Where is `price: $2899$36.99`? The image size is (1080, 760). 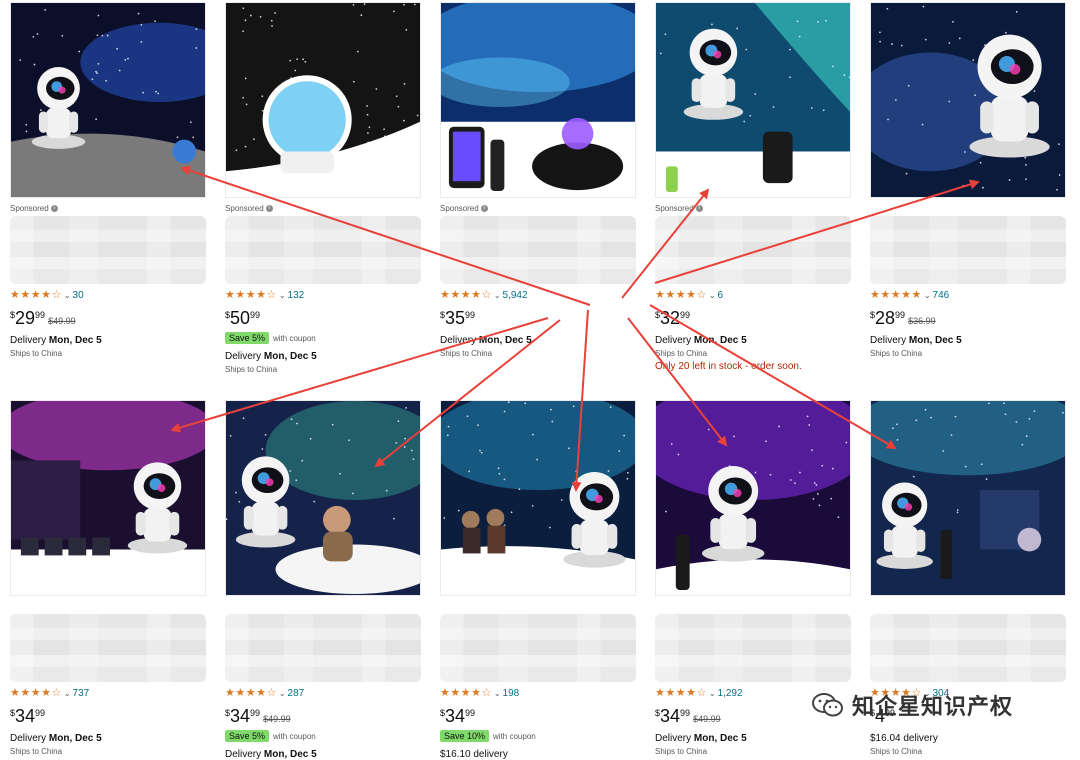 price: $2899$36.99 is located at coordinates (970, 318).